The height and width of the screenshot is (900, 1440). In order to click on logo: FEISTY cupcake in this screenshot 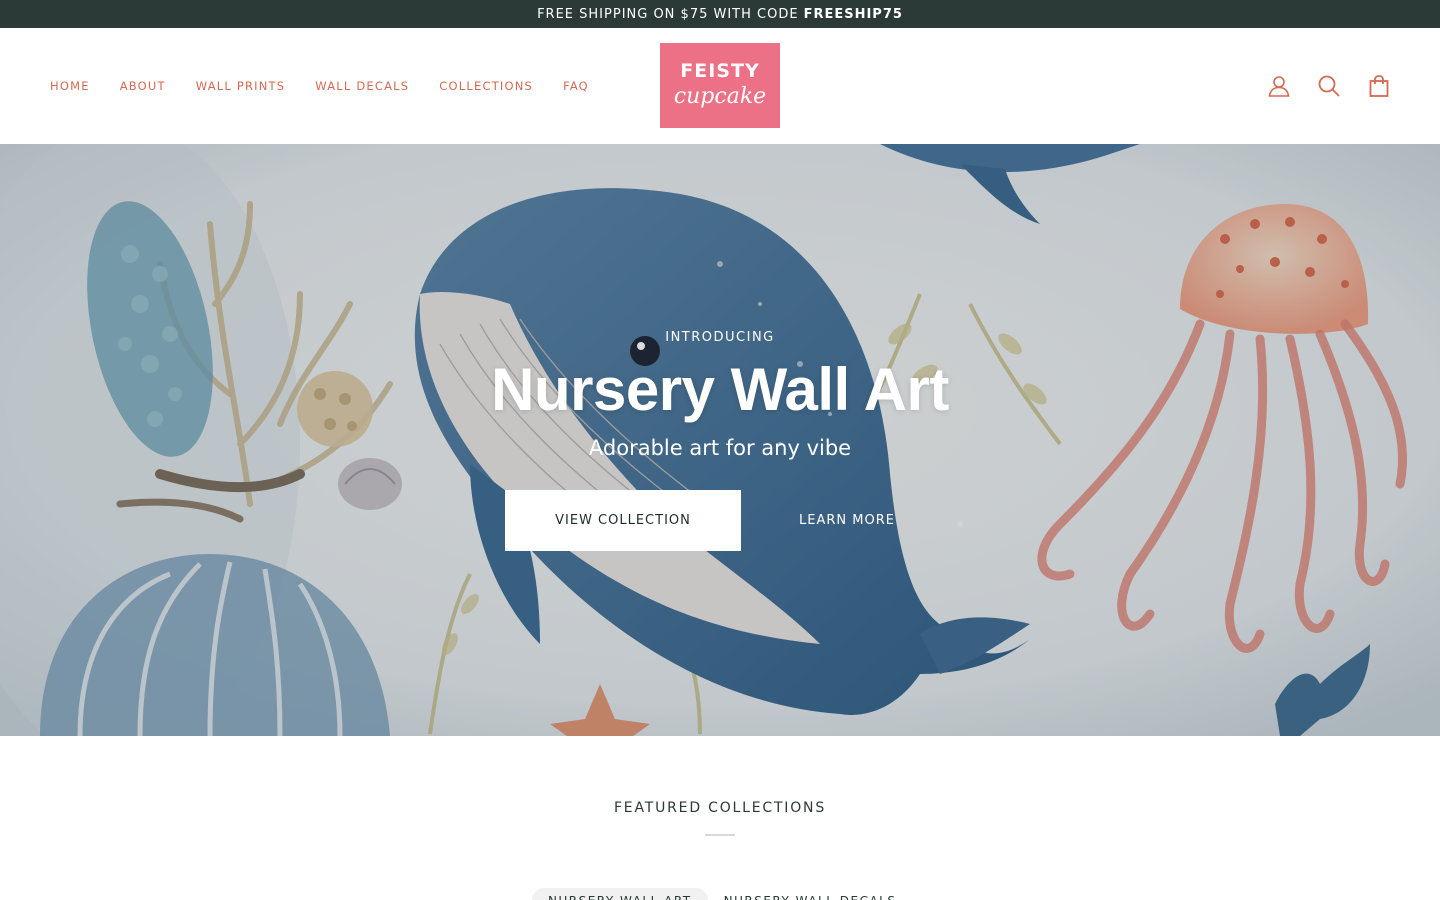, I will do `click(720, 85)`.